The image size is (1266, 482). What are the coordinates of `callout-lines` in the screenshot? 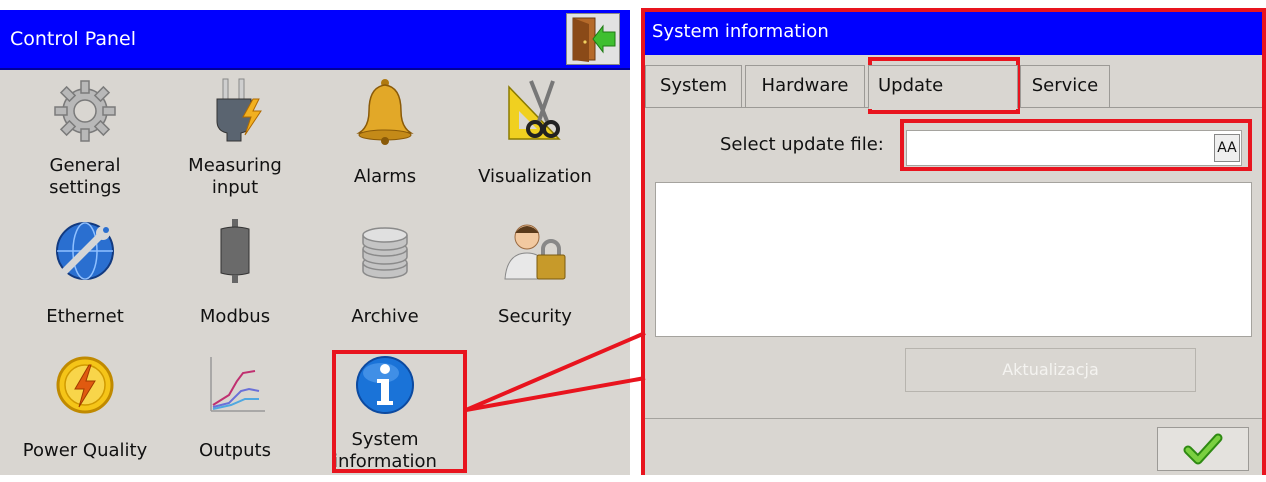 It's located at (555, 371).